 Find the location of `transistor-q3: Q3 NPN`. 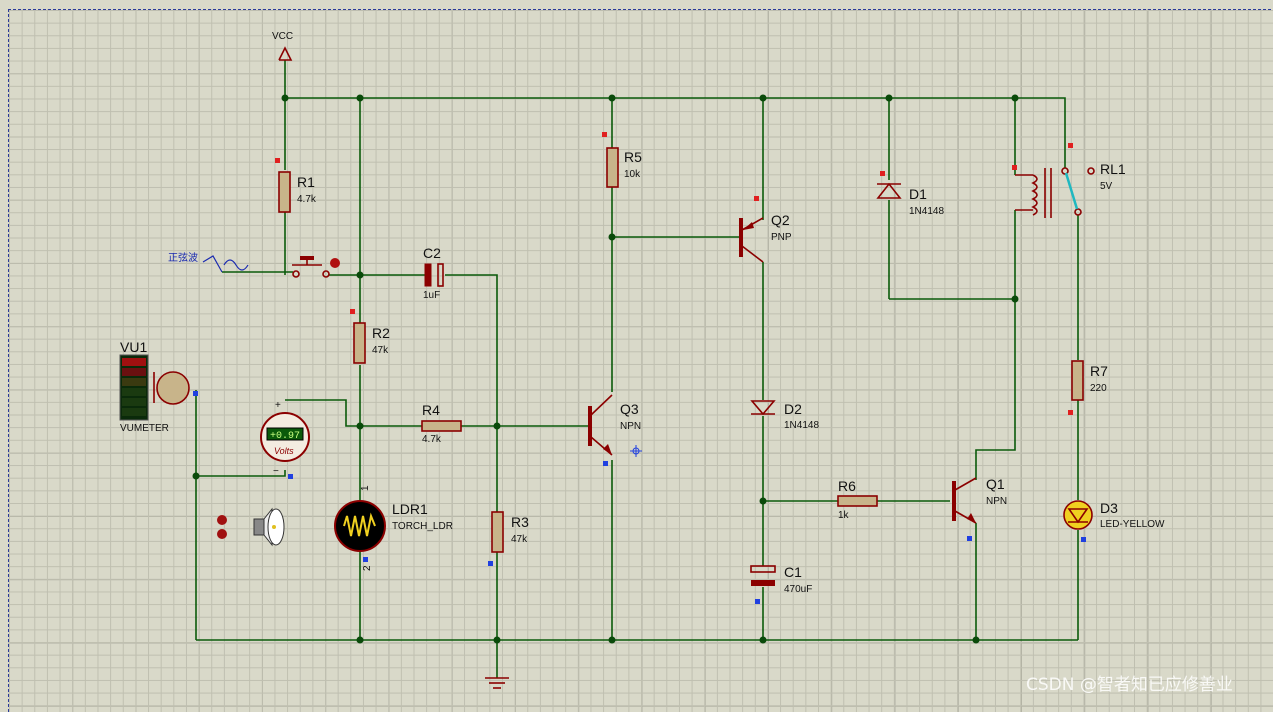

transistor-q3: Q3 NPN is located at coordinates (614, 430).